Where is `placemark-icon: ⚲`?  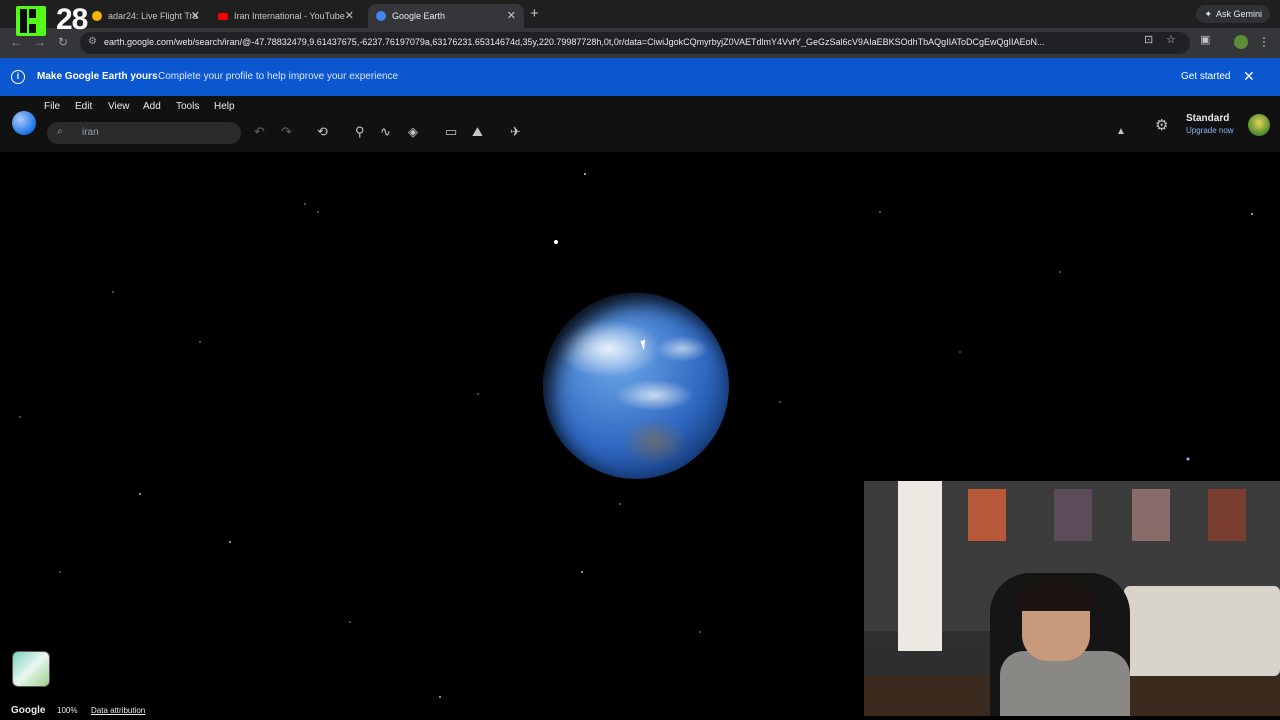 placemark-icon: ⚲ is located at coordinates (360, 132).